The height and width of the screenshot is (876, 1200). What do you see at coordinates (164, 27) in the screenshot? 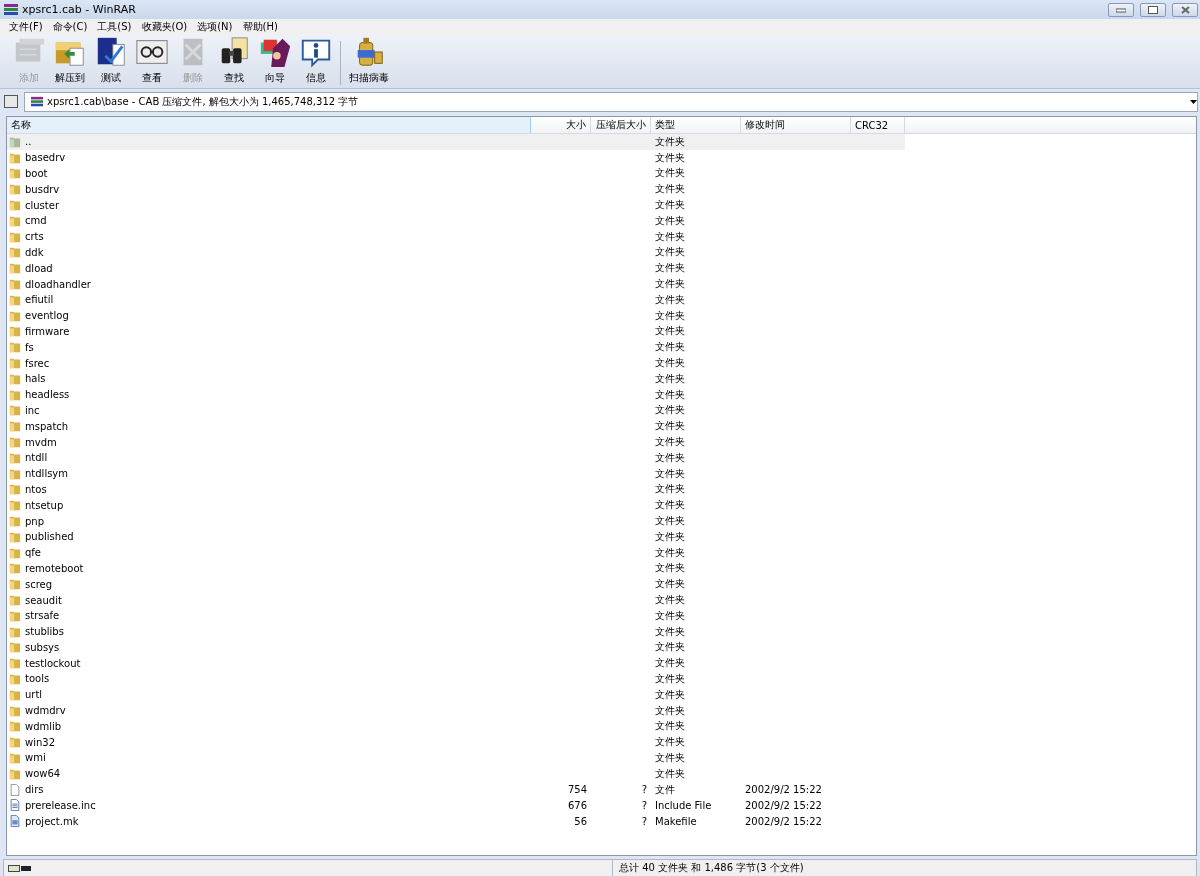
I see `menu-item: 收藏夹(O)` at bounding box center [164, 27].